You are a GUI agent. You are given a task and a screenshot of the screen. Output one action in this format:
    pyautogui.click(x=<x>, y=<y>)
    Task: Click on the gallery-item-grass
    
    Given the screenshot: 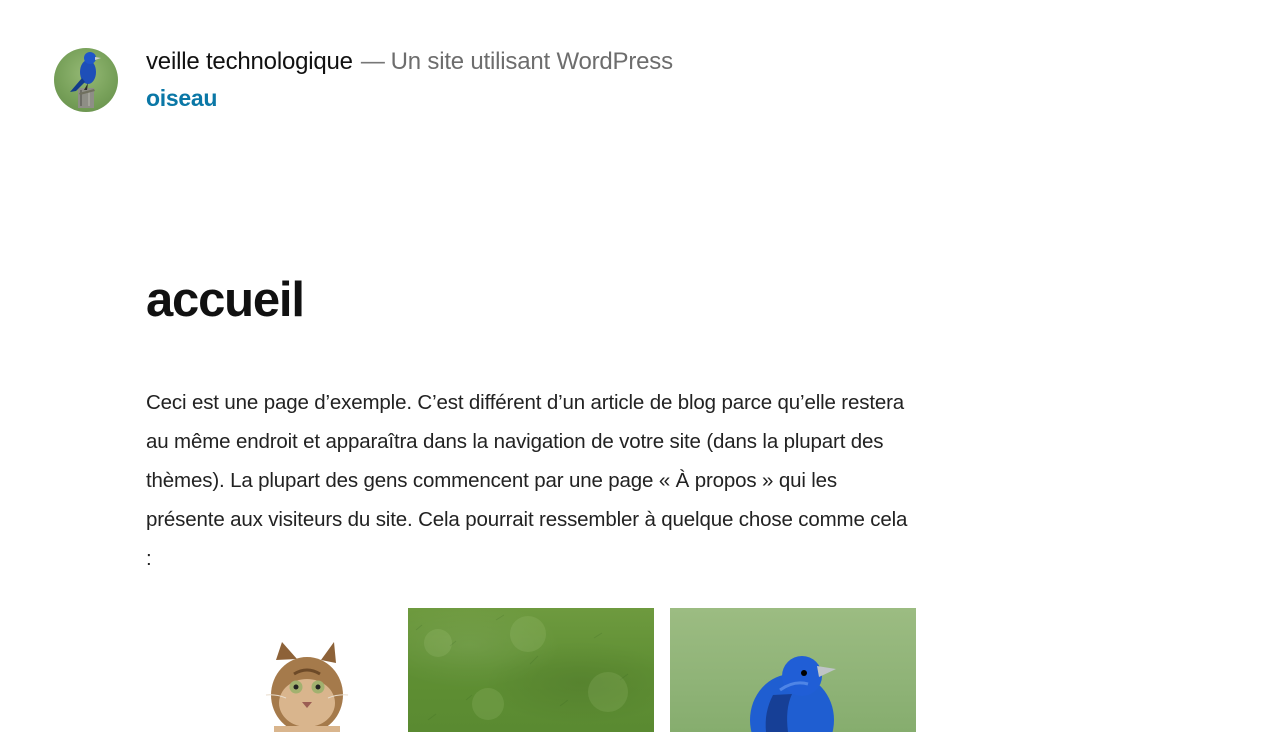 What is the action you would take?
    pyautogui.click(x=531, y=670)
    